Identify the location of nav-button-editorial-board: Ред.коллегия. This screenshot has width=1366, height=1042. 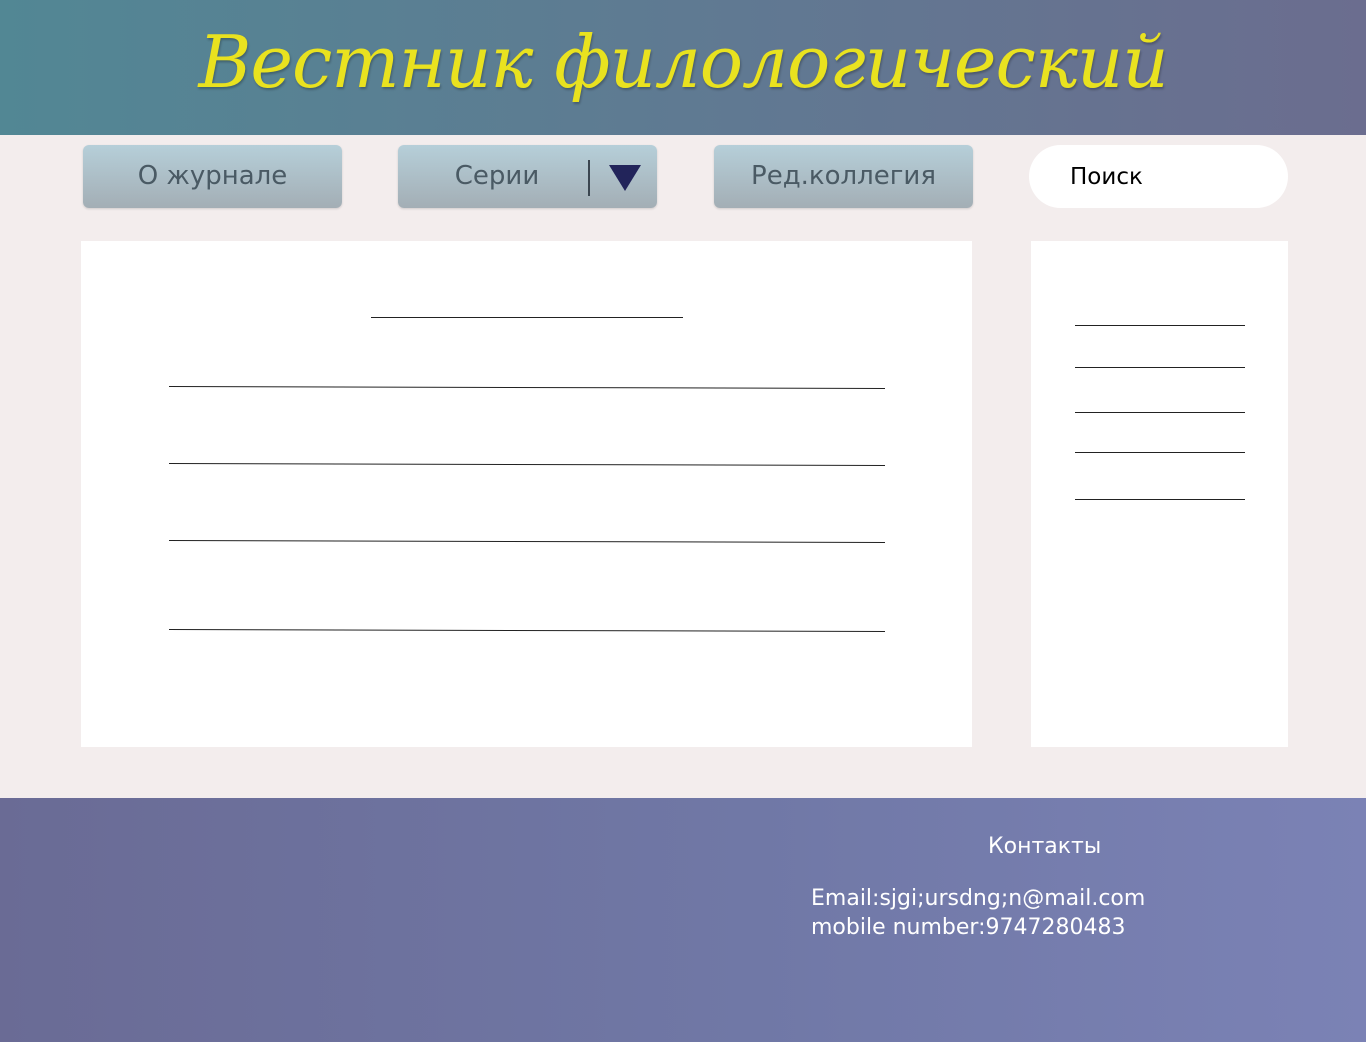
(843, 176).